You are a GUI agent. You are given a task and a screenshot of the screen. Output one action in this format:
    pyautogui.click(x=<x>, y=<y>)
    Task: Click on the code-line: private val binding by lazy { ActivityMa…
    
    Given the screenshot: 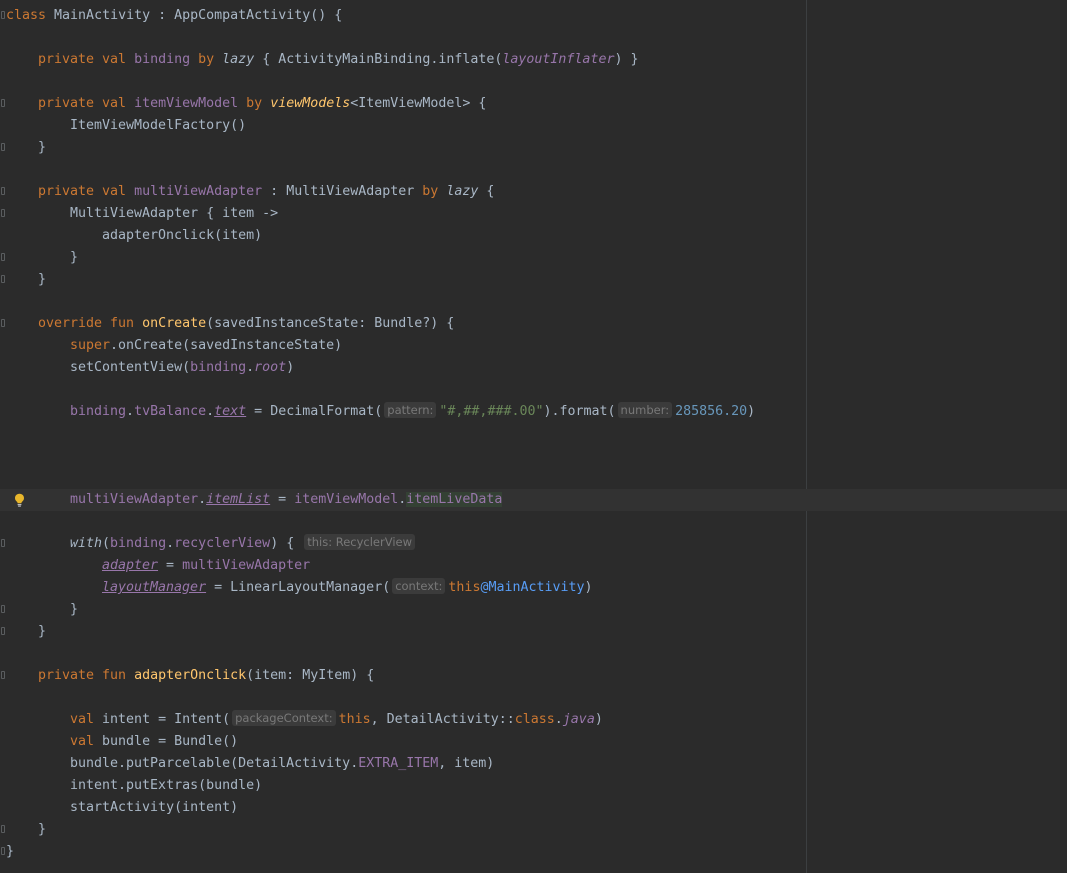 What is the action you would take?
    pyautogui.click(x=533, y=60)
    